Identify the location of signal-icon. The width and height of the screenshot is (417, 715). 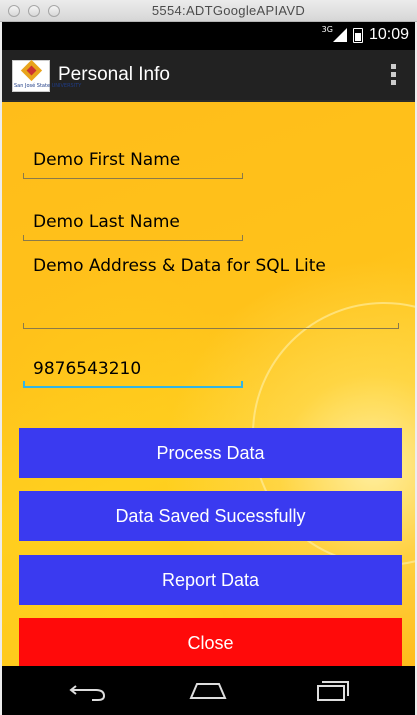
(339, 35).